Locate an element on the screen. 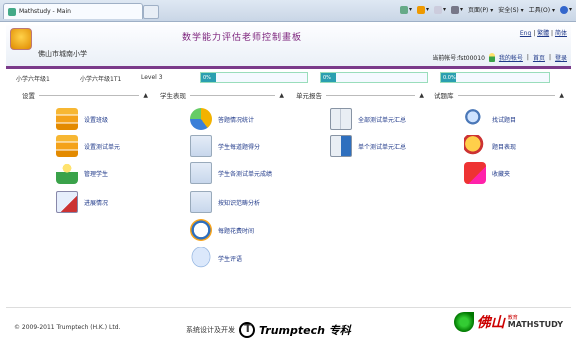 This screenshot has height=342, width=576. find-question-label: 找试题目 is located at coordinates (504, 120).